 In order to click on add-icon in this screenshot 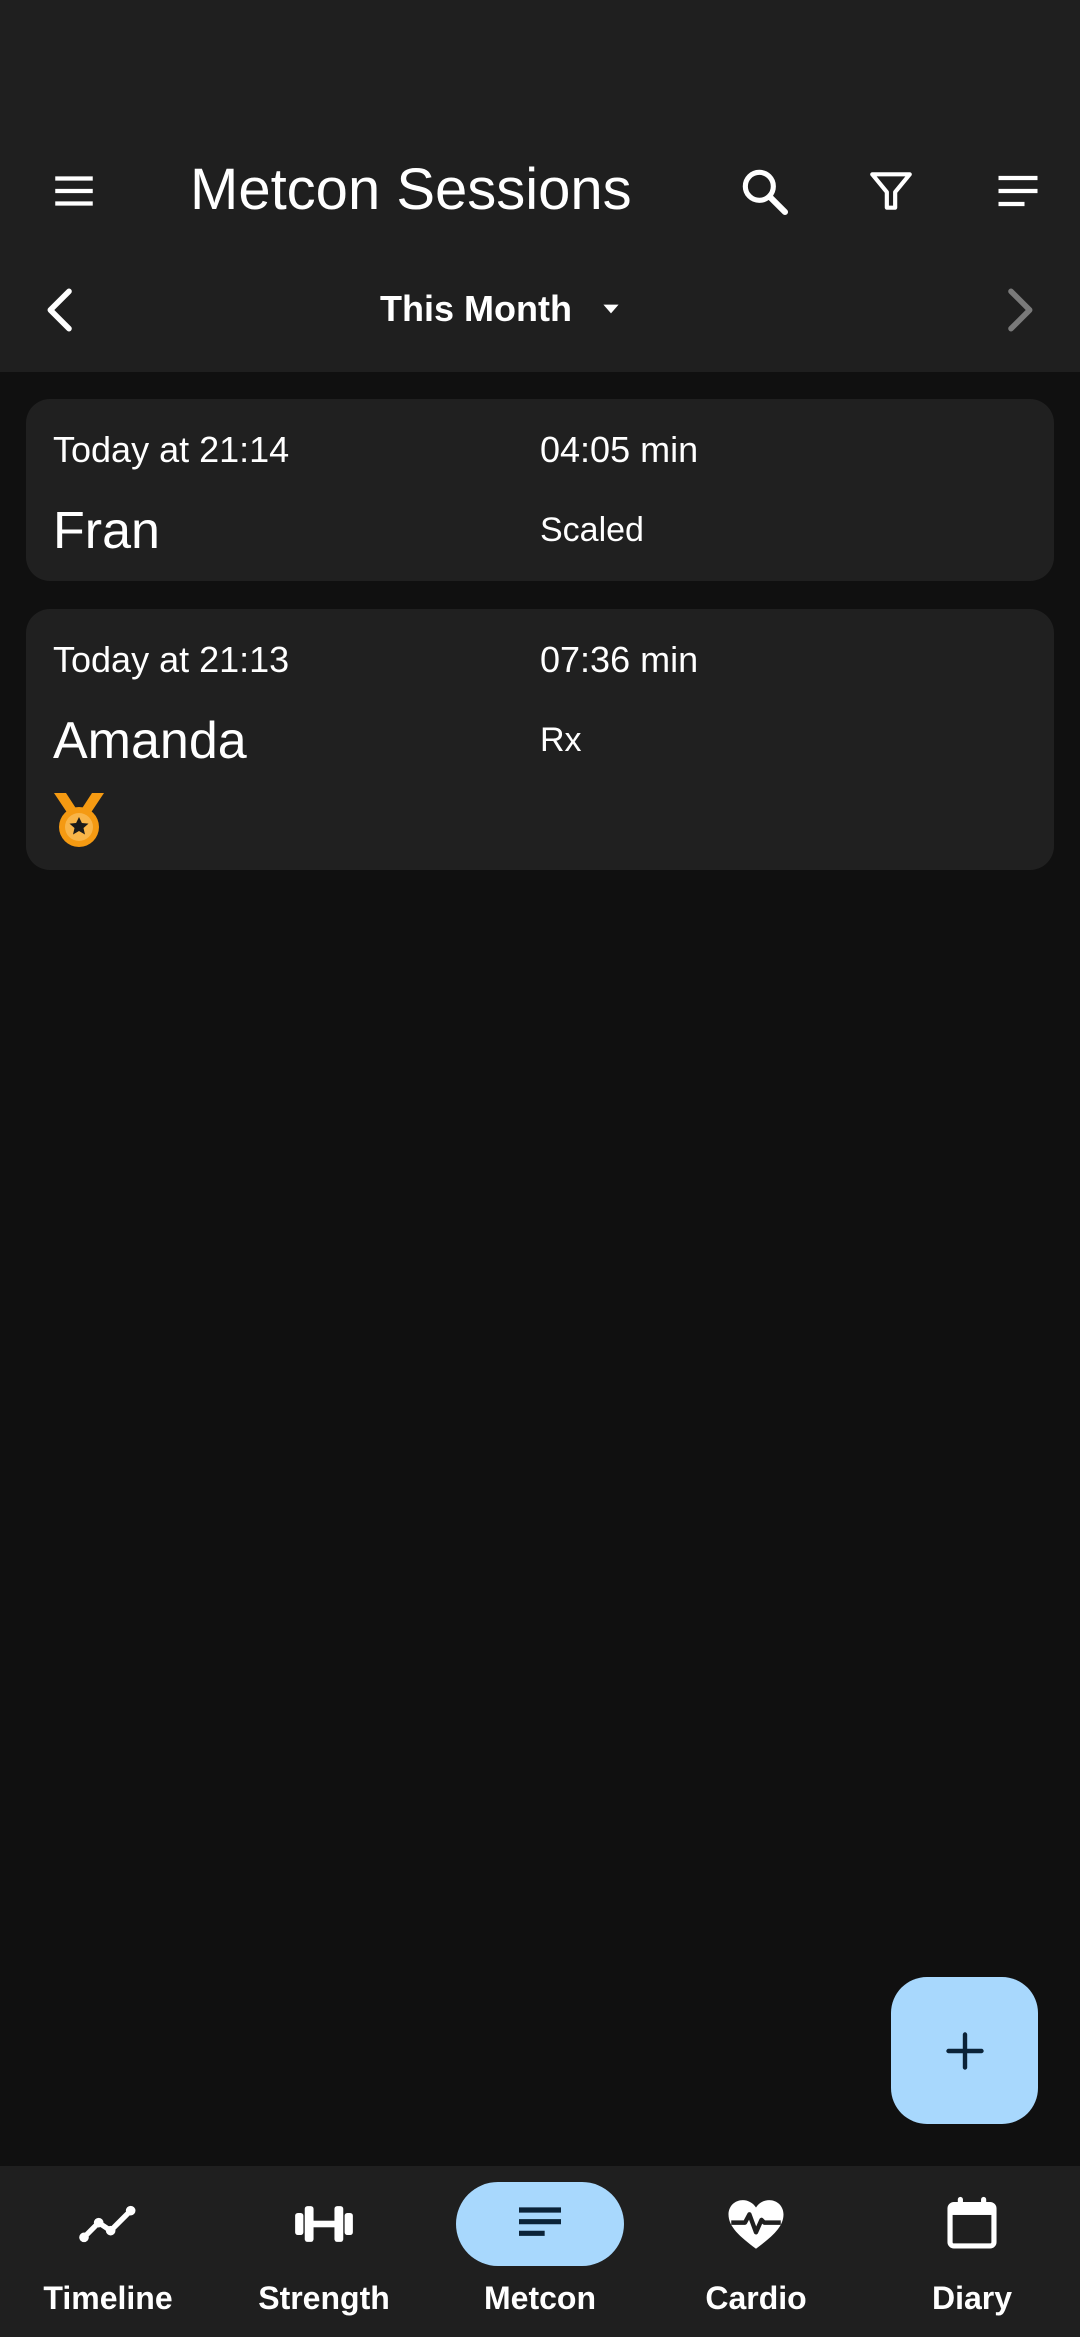, I will do `click(964, 2050)`.